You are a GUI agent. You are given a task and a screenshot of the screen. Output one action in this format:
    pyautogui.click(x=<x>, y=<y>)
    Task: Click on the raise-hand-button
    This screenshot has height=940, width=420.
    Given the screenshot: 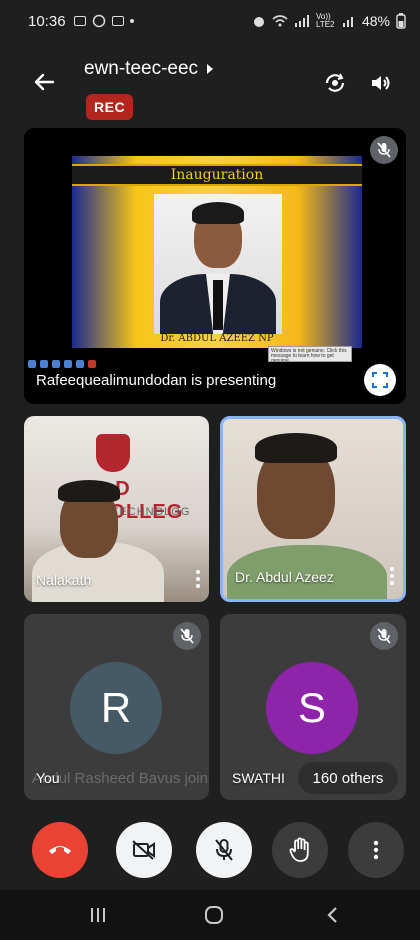 What is the action you would take?
    pyautogui.click(x=300, y=850)
    